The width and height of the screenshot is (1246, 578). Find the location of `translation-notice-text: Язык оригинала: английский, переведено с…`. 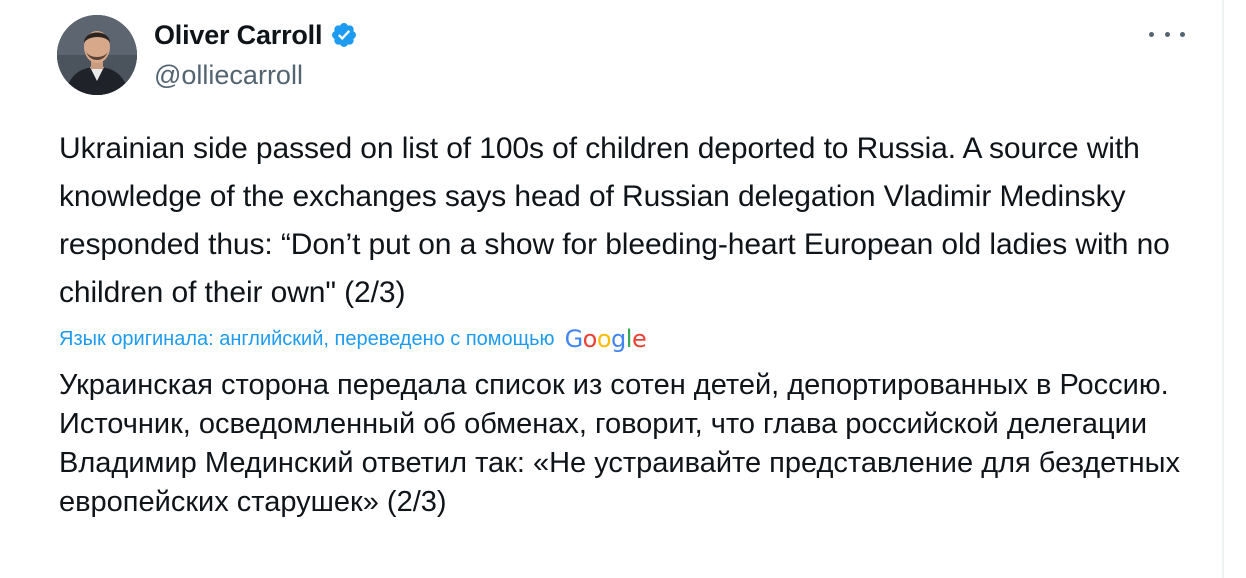

translation-notice-text: Язык оригинала: английский, переведено с… is located at coordinates (307, 339).